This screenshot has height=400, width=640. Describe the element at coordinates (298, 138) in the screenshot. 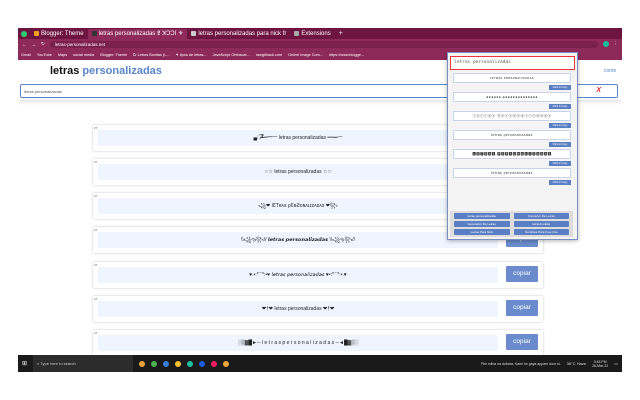

I see `styled-text: ▄︻̷̿┻̿═━一 letras personalizadas ══━一` at that location.